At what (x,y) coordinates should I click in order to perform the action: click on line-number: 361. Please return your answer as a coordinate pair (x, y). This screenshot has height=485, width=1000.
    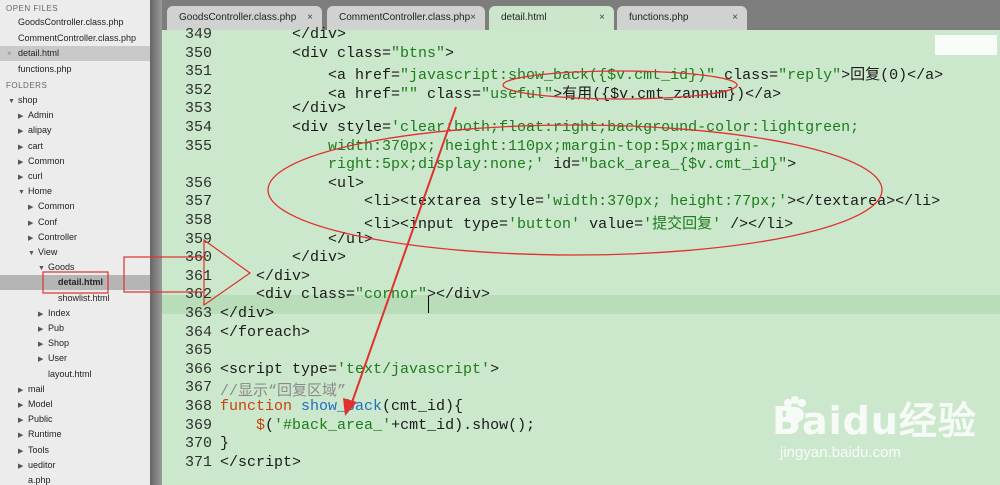
    Looking at the image, I should click on (198, 276).